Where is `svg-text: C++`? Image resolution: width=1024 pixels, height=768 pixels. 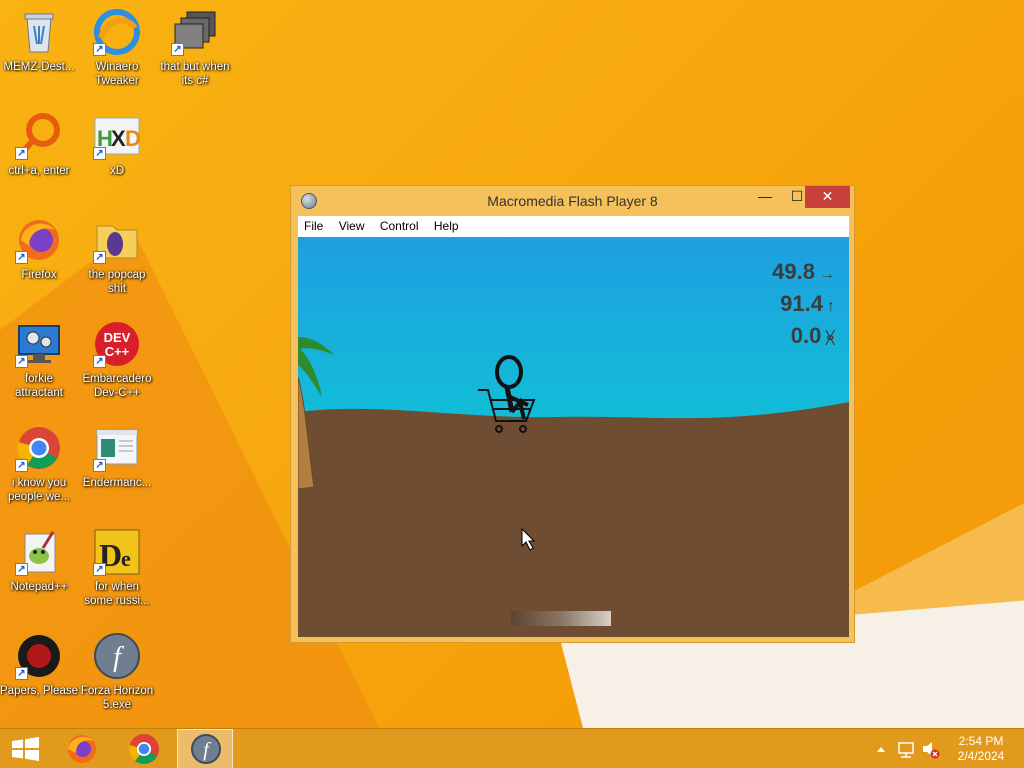
svg-text: C++ is located at coordinates (117, 351).